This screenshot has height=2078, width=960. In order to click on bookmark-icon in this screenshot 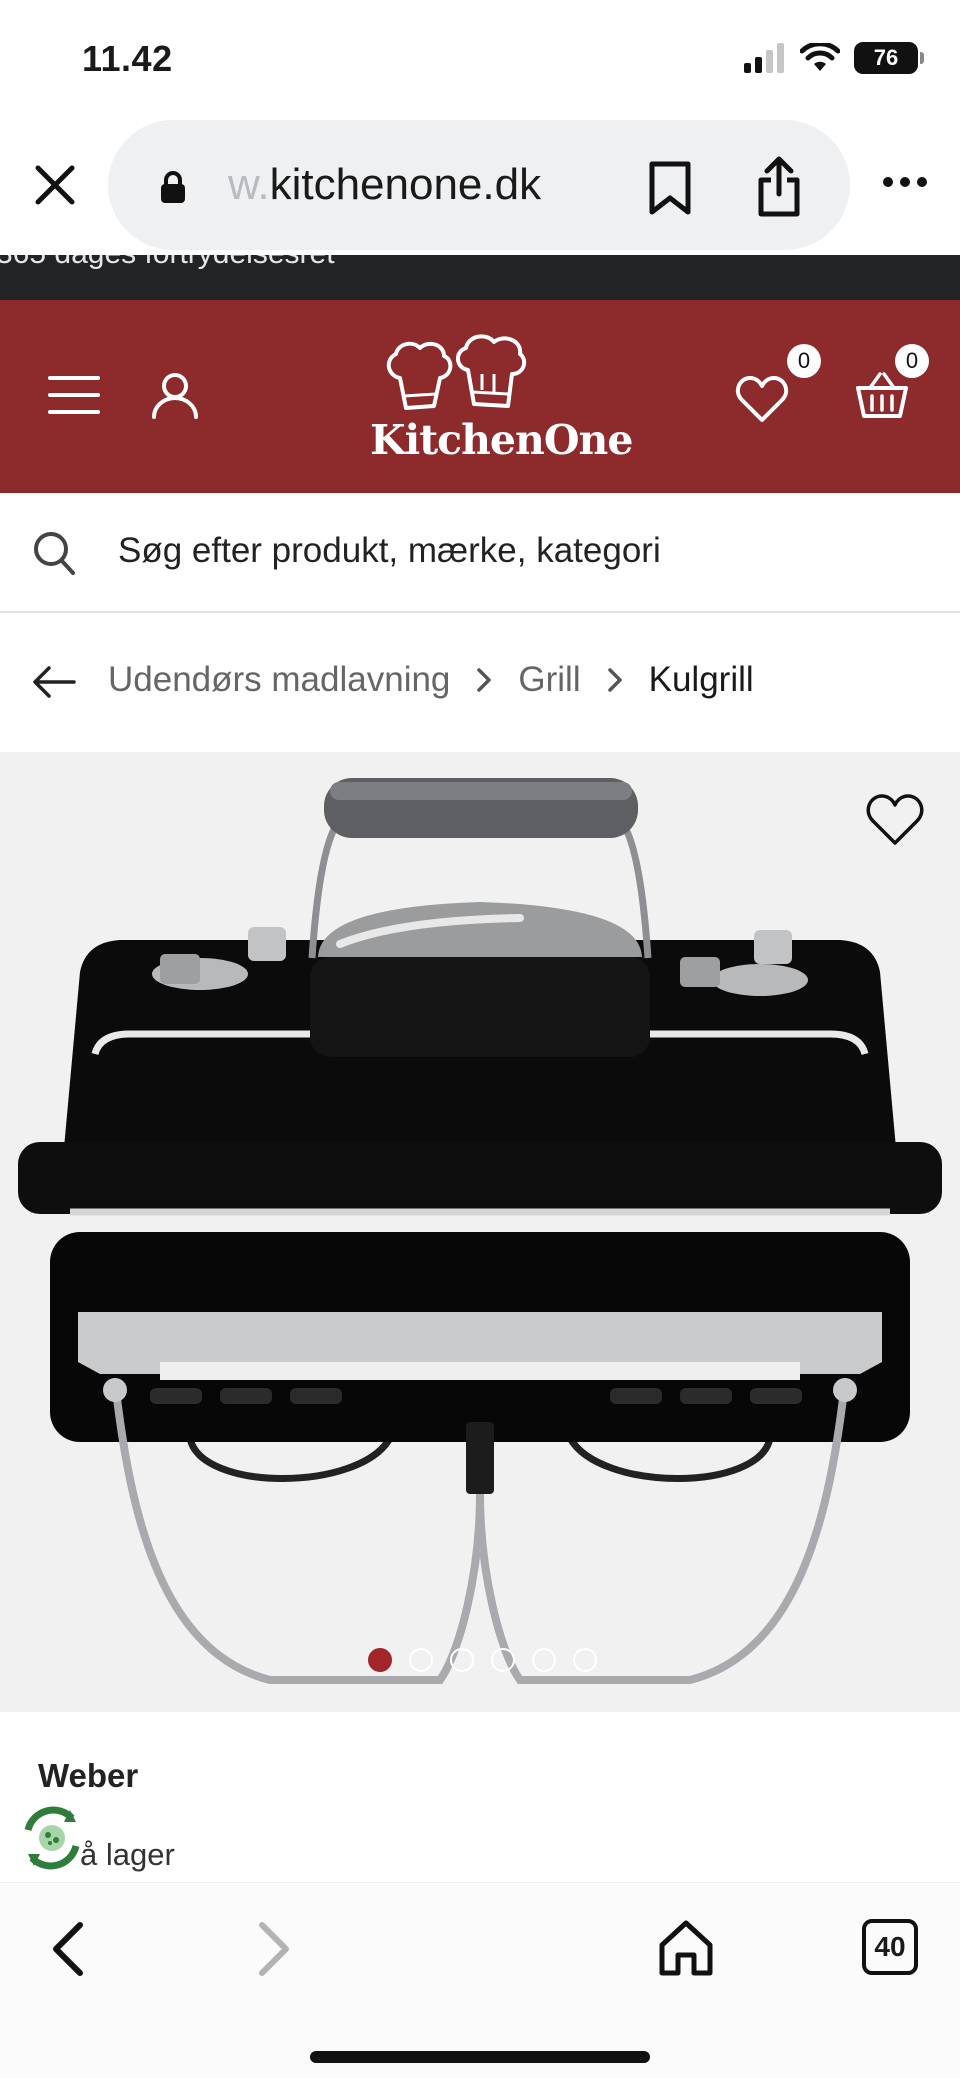, I will do `click(670, 188)`.